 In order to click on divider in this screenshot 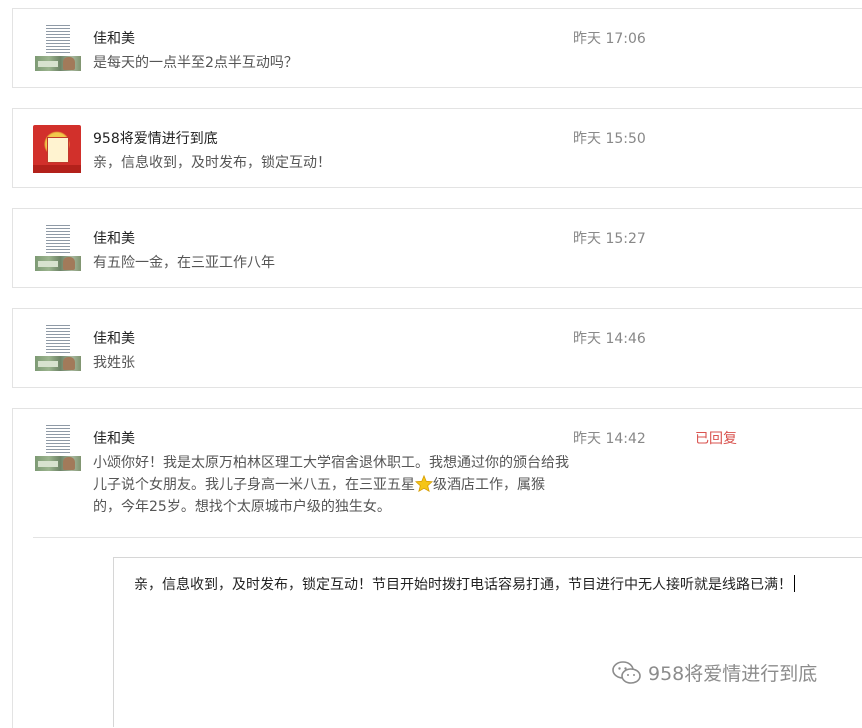, I will do `click(447, 537)`.